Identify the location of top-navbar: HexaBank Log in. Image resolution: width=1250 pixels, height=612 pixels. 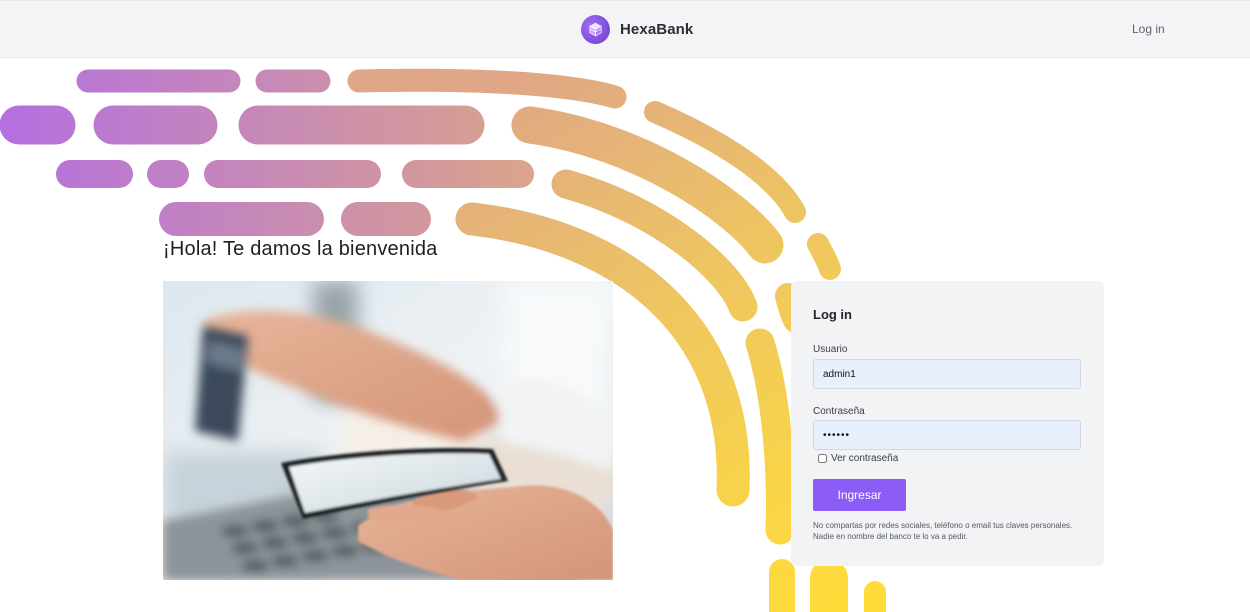
(625, 29).